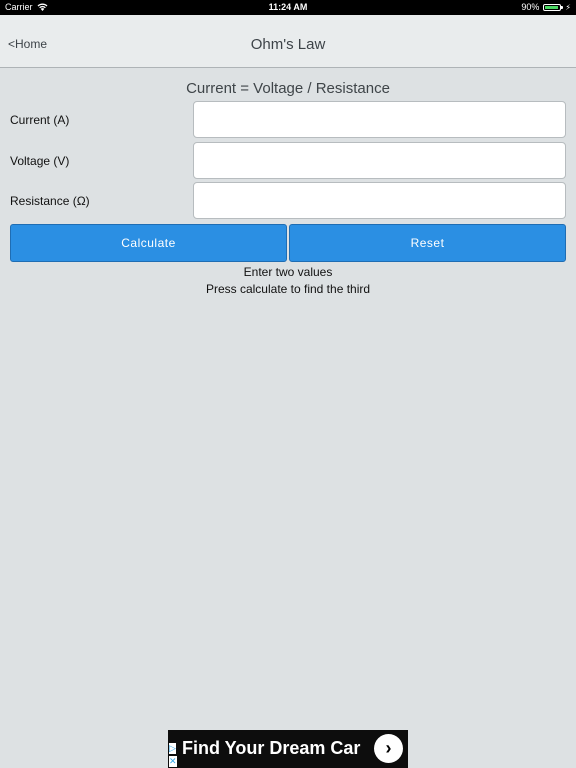  I want to click on battery-info: 90% ⚡, so click(546, 7).